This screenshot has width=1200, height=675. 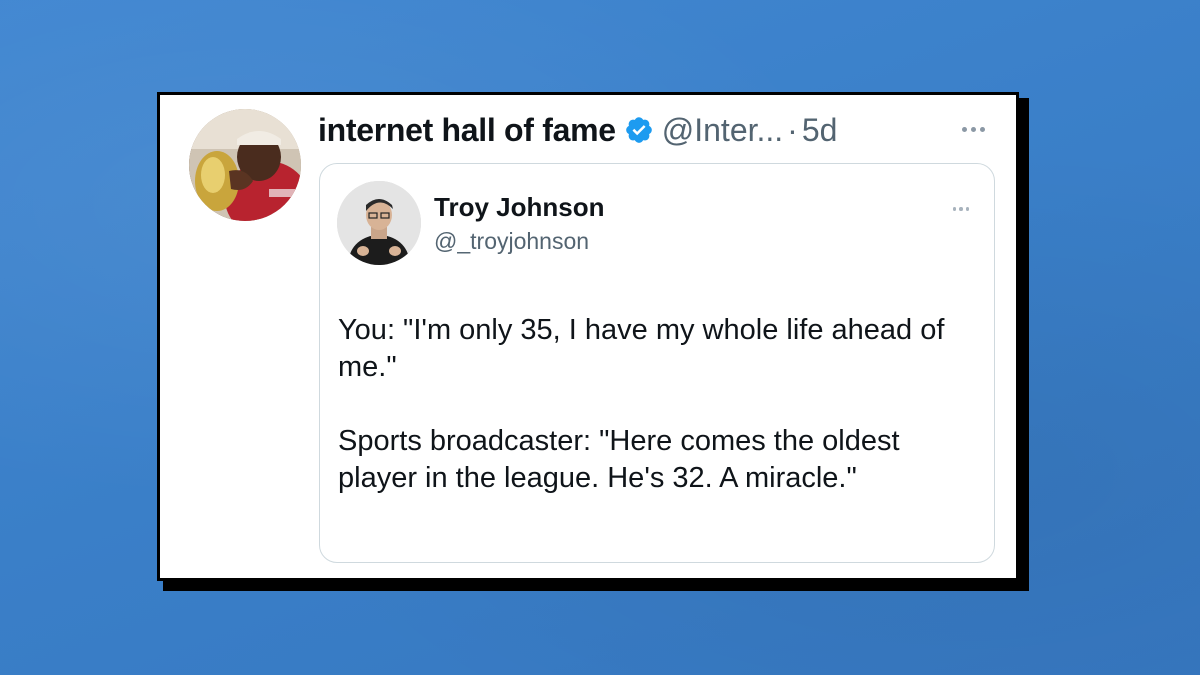 I want to click on verified-badge-icon, so click(x=639, y=130).